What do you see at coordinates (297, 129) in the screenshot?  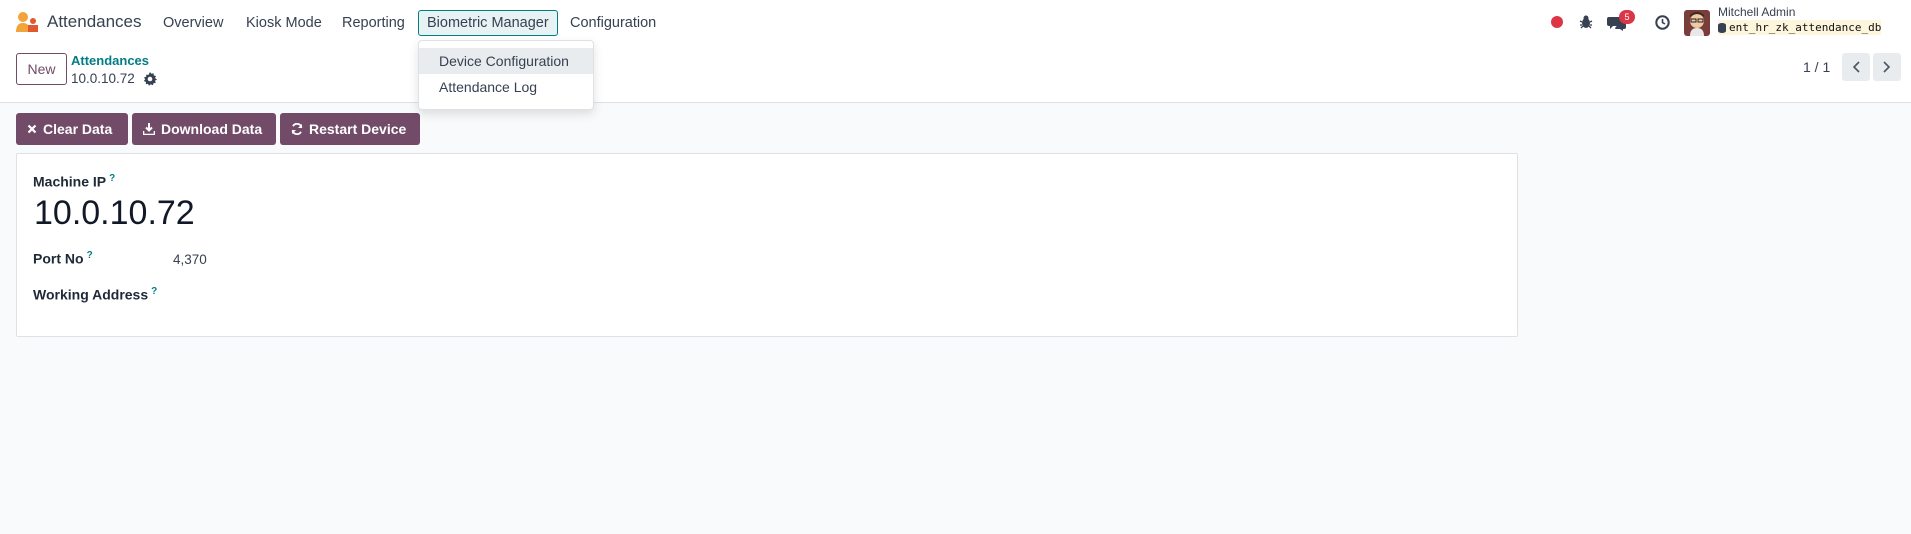 I see `refresh-icon` at bounding box center [297, 129].